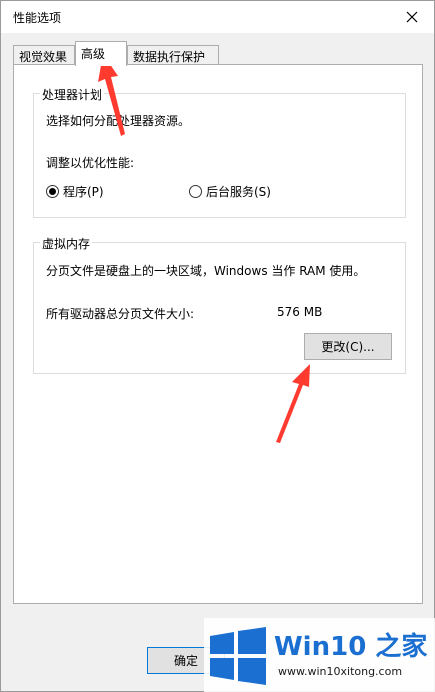 The width and height of the screenshot is (435, 692). What do you see at coordinates (238, 656) in the screenshot?
I see `windows-logo-icon` at bounding box center [238, 656].